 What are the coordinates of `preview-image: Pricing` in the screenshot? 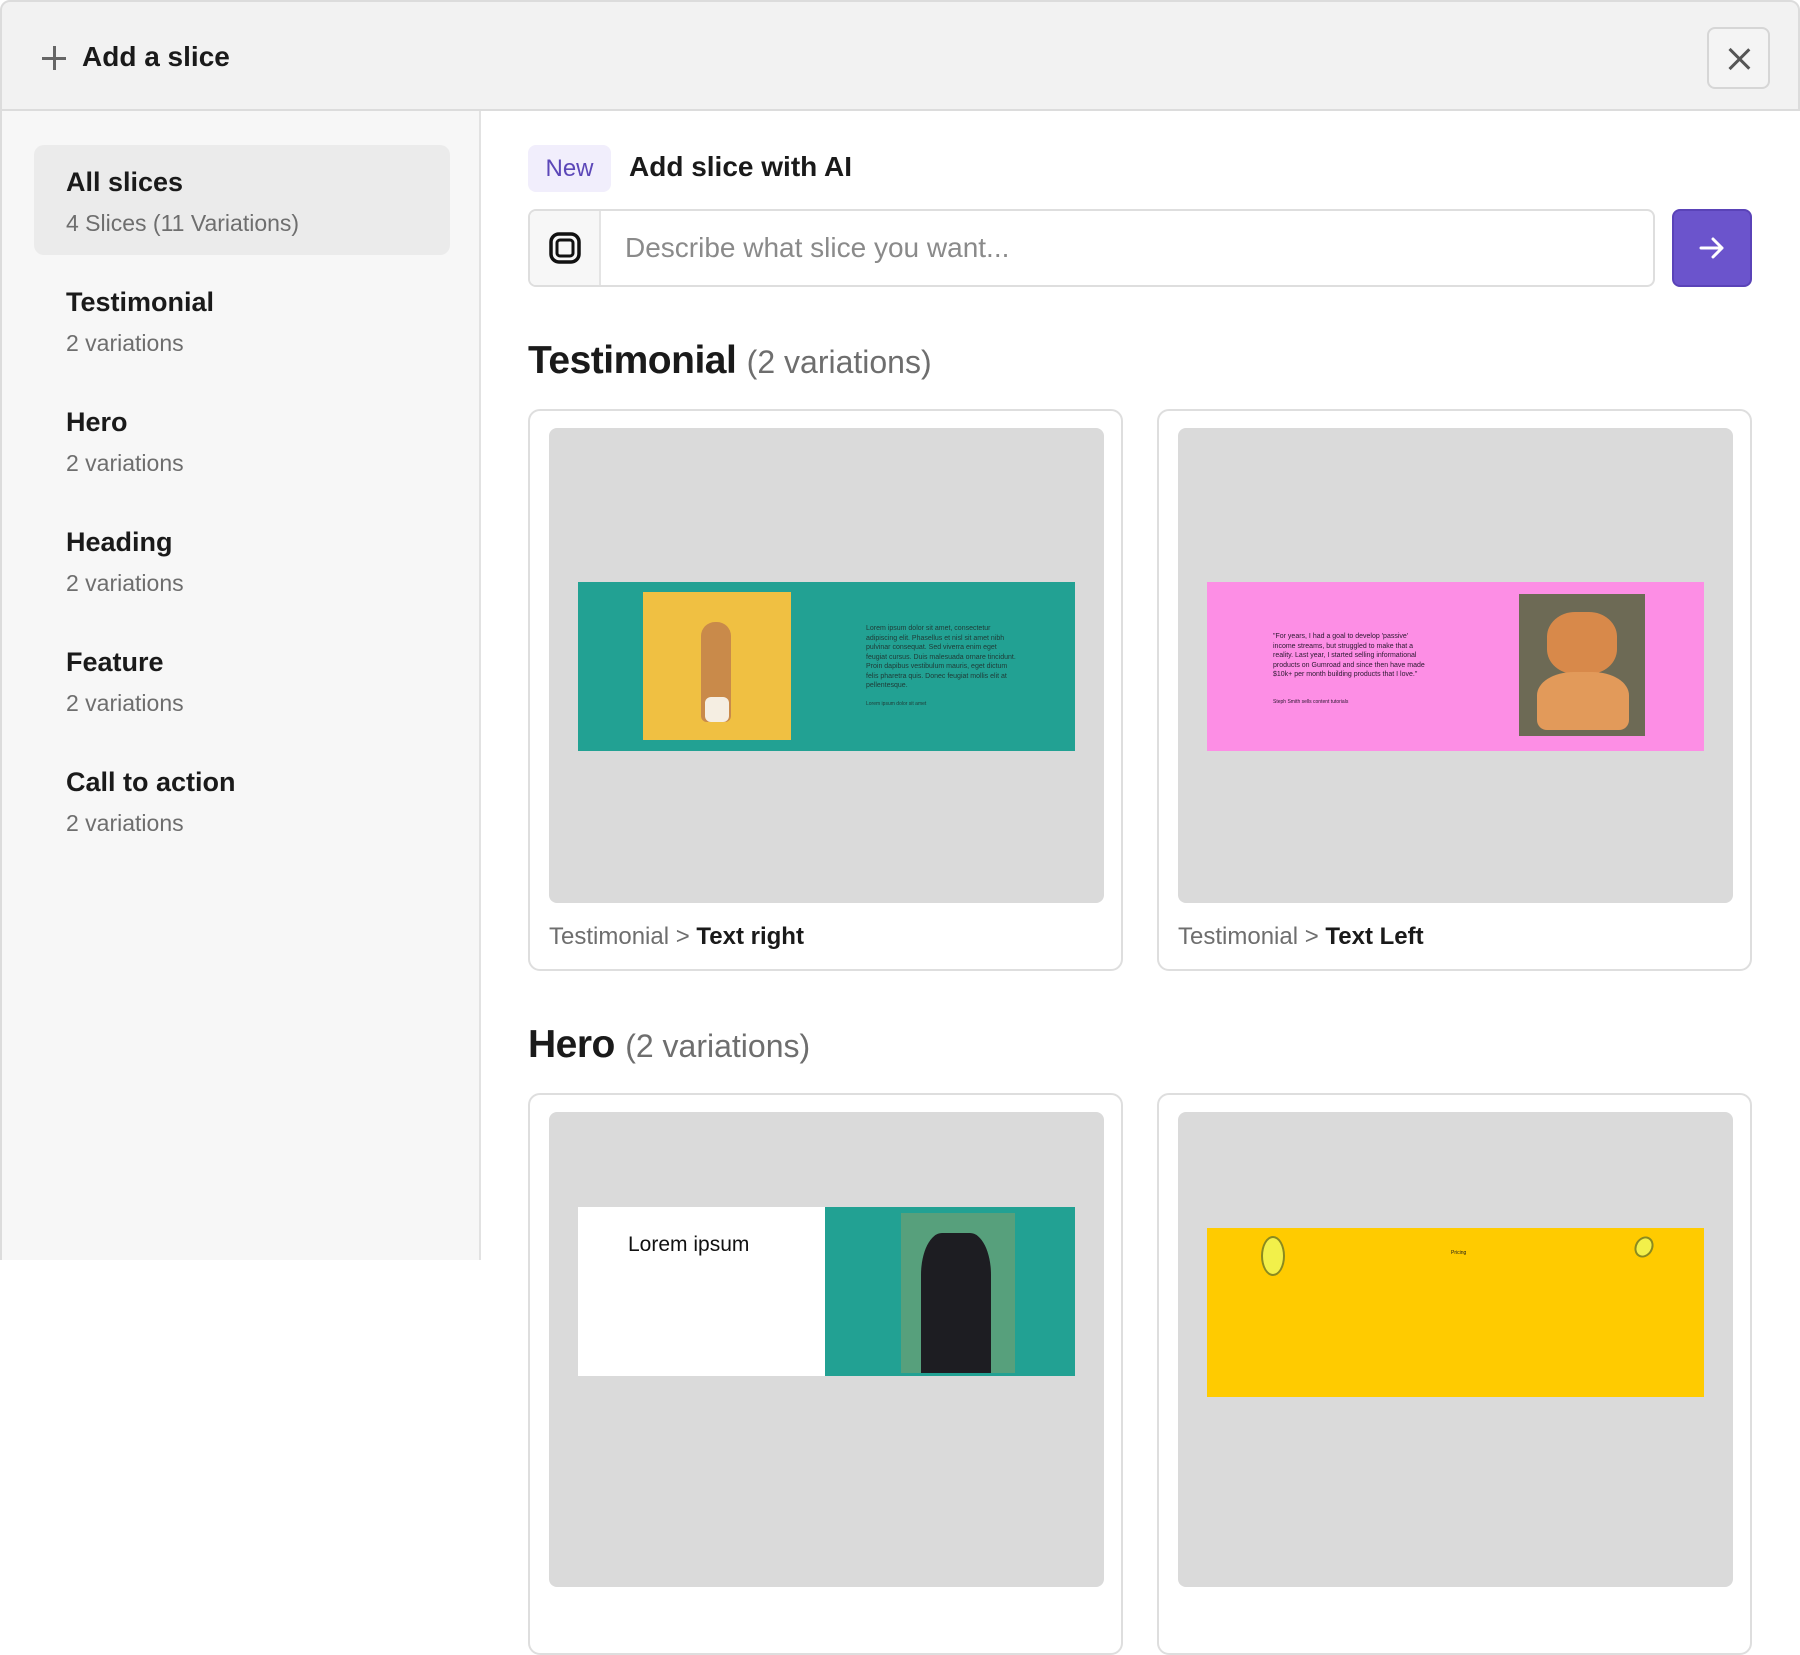 It's located at (1455, 1312).